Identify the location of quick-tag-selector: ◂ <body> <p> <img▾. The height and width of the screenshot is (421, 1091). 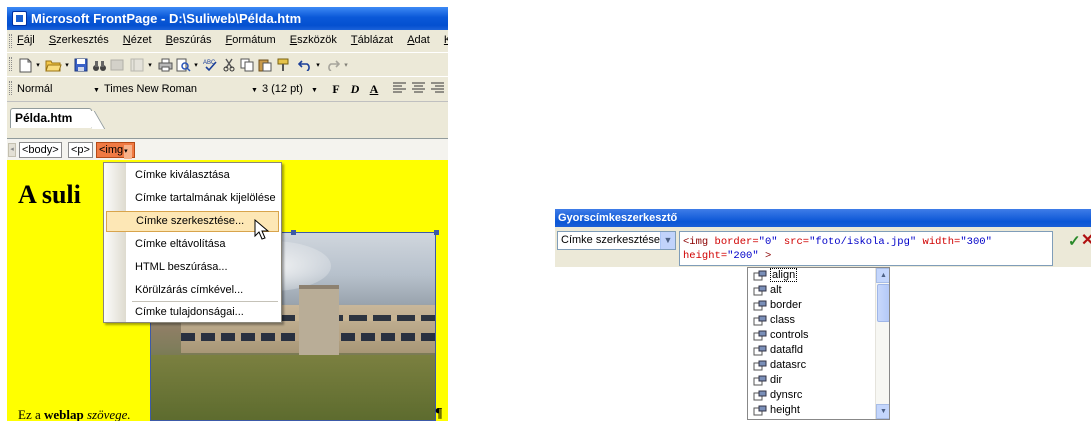
(227, 149).